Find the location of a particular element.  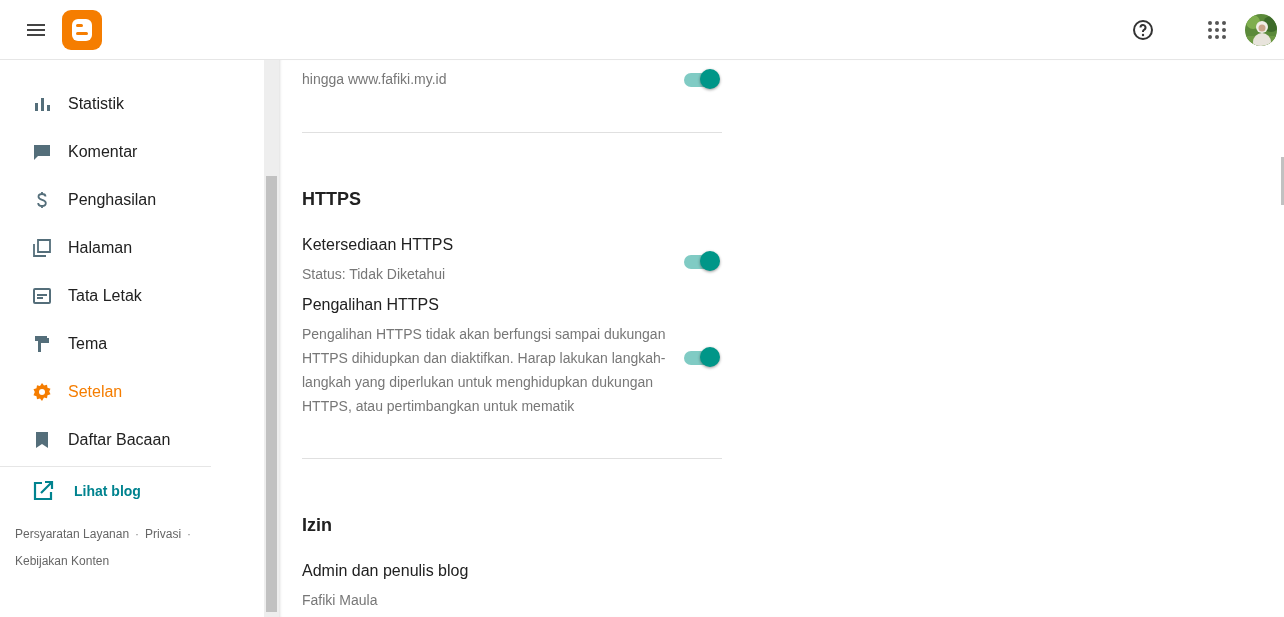

setting-description: Status: Tidak Diketahui is located at coordinates (374, 274).